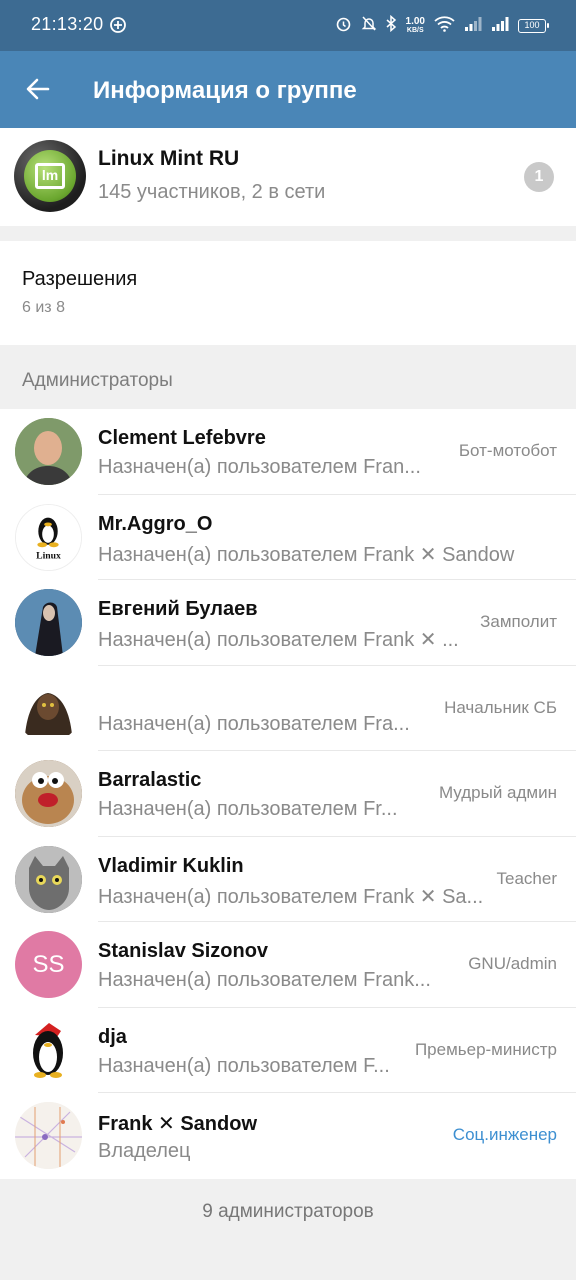  What do you see at coordinates (178, 609) in the screenshot?
I see `admin-name: Евгений Булаев` at bounding box center [178, 609].